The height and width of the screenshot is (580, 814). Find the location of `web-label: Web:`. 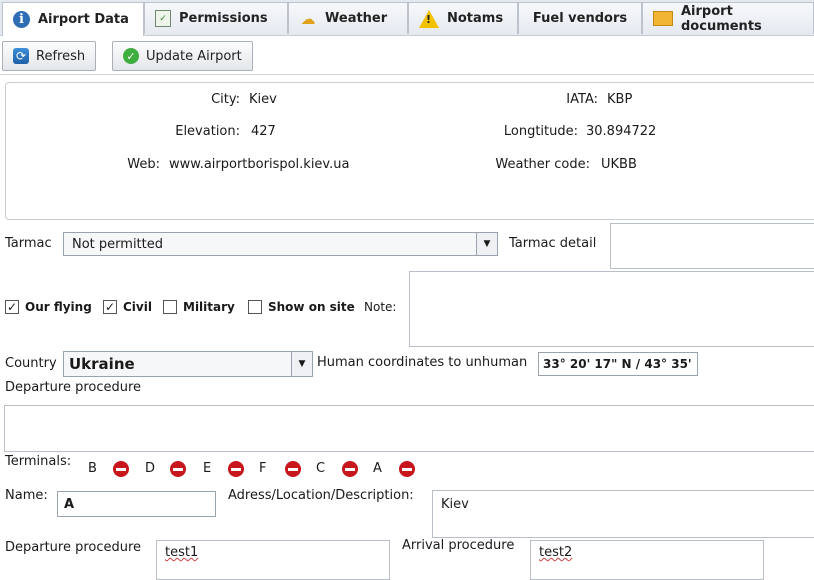

web-label: Web: is located at coordinates (143, 164).